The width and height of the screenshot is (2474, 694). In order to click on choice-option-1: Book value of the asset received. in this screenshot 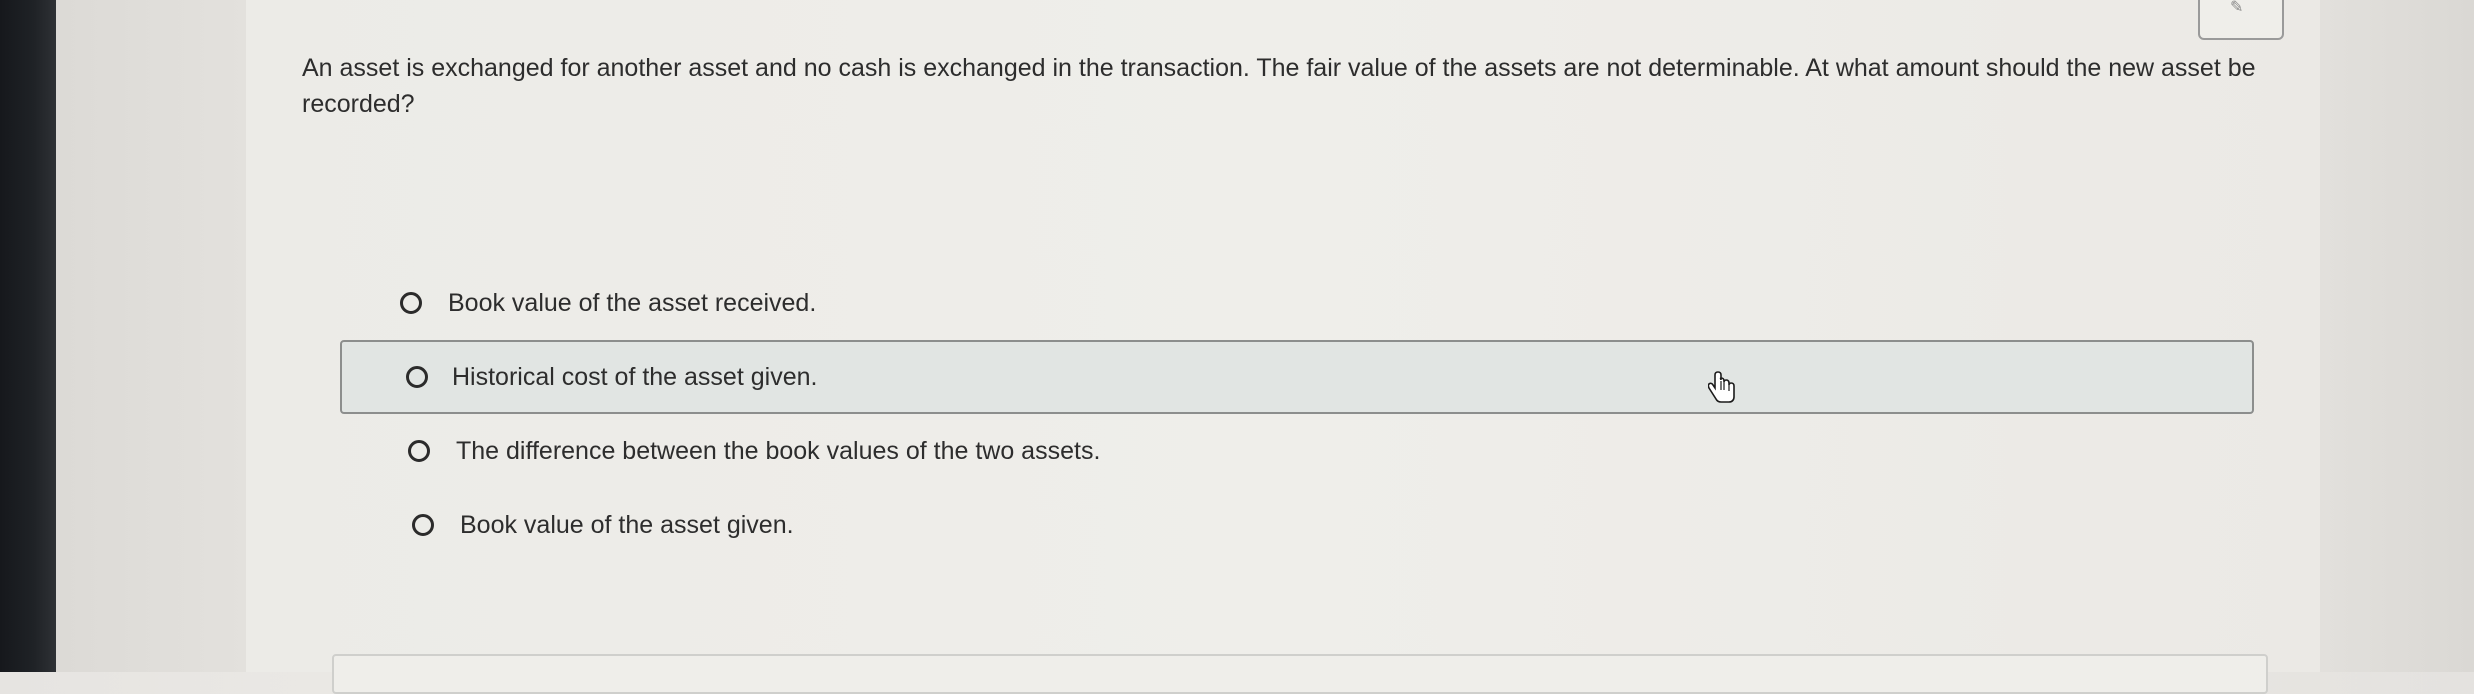, I will do `click(1293, 303)`.